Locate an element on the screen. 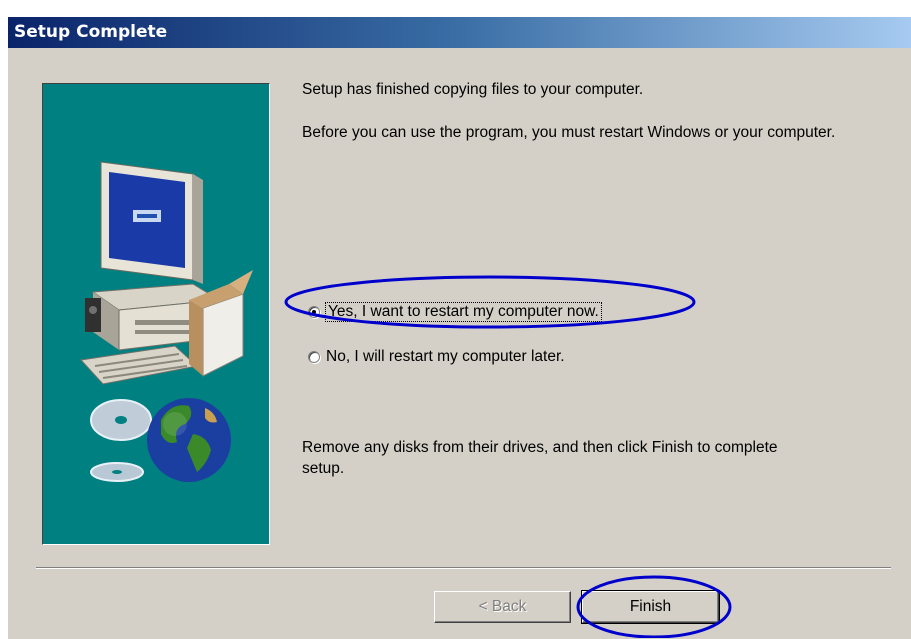 The width and height of the screenshot is (911, 639). restart-later-radio is located at coordinates (314, 357).